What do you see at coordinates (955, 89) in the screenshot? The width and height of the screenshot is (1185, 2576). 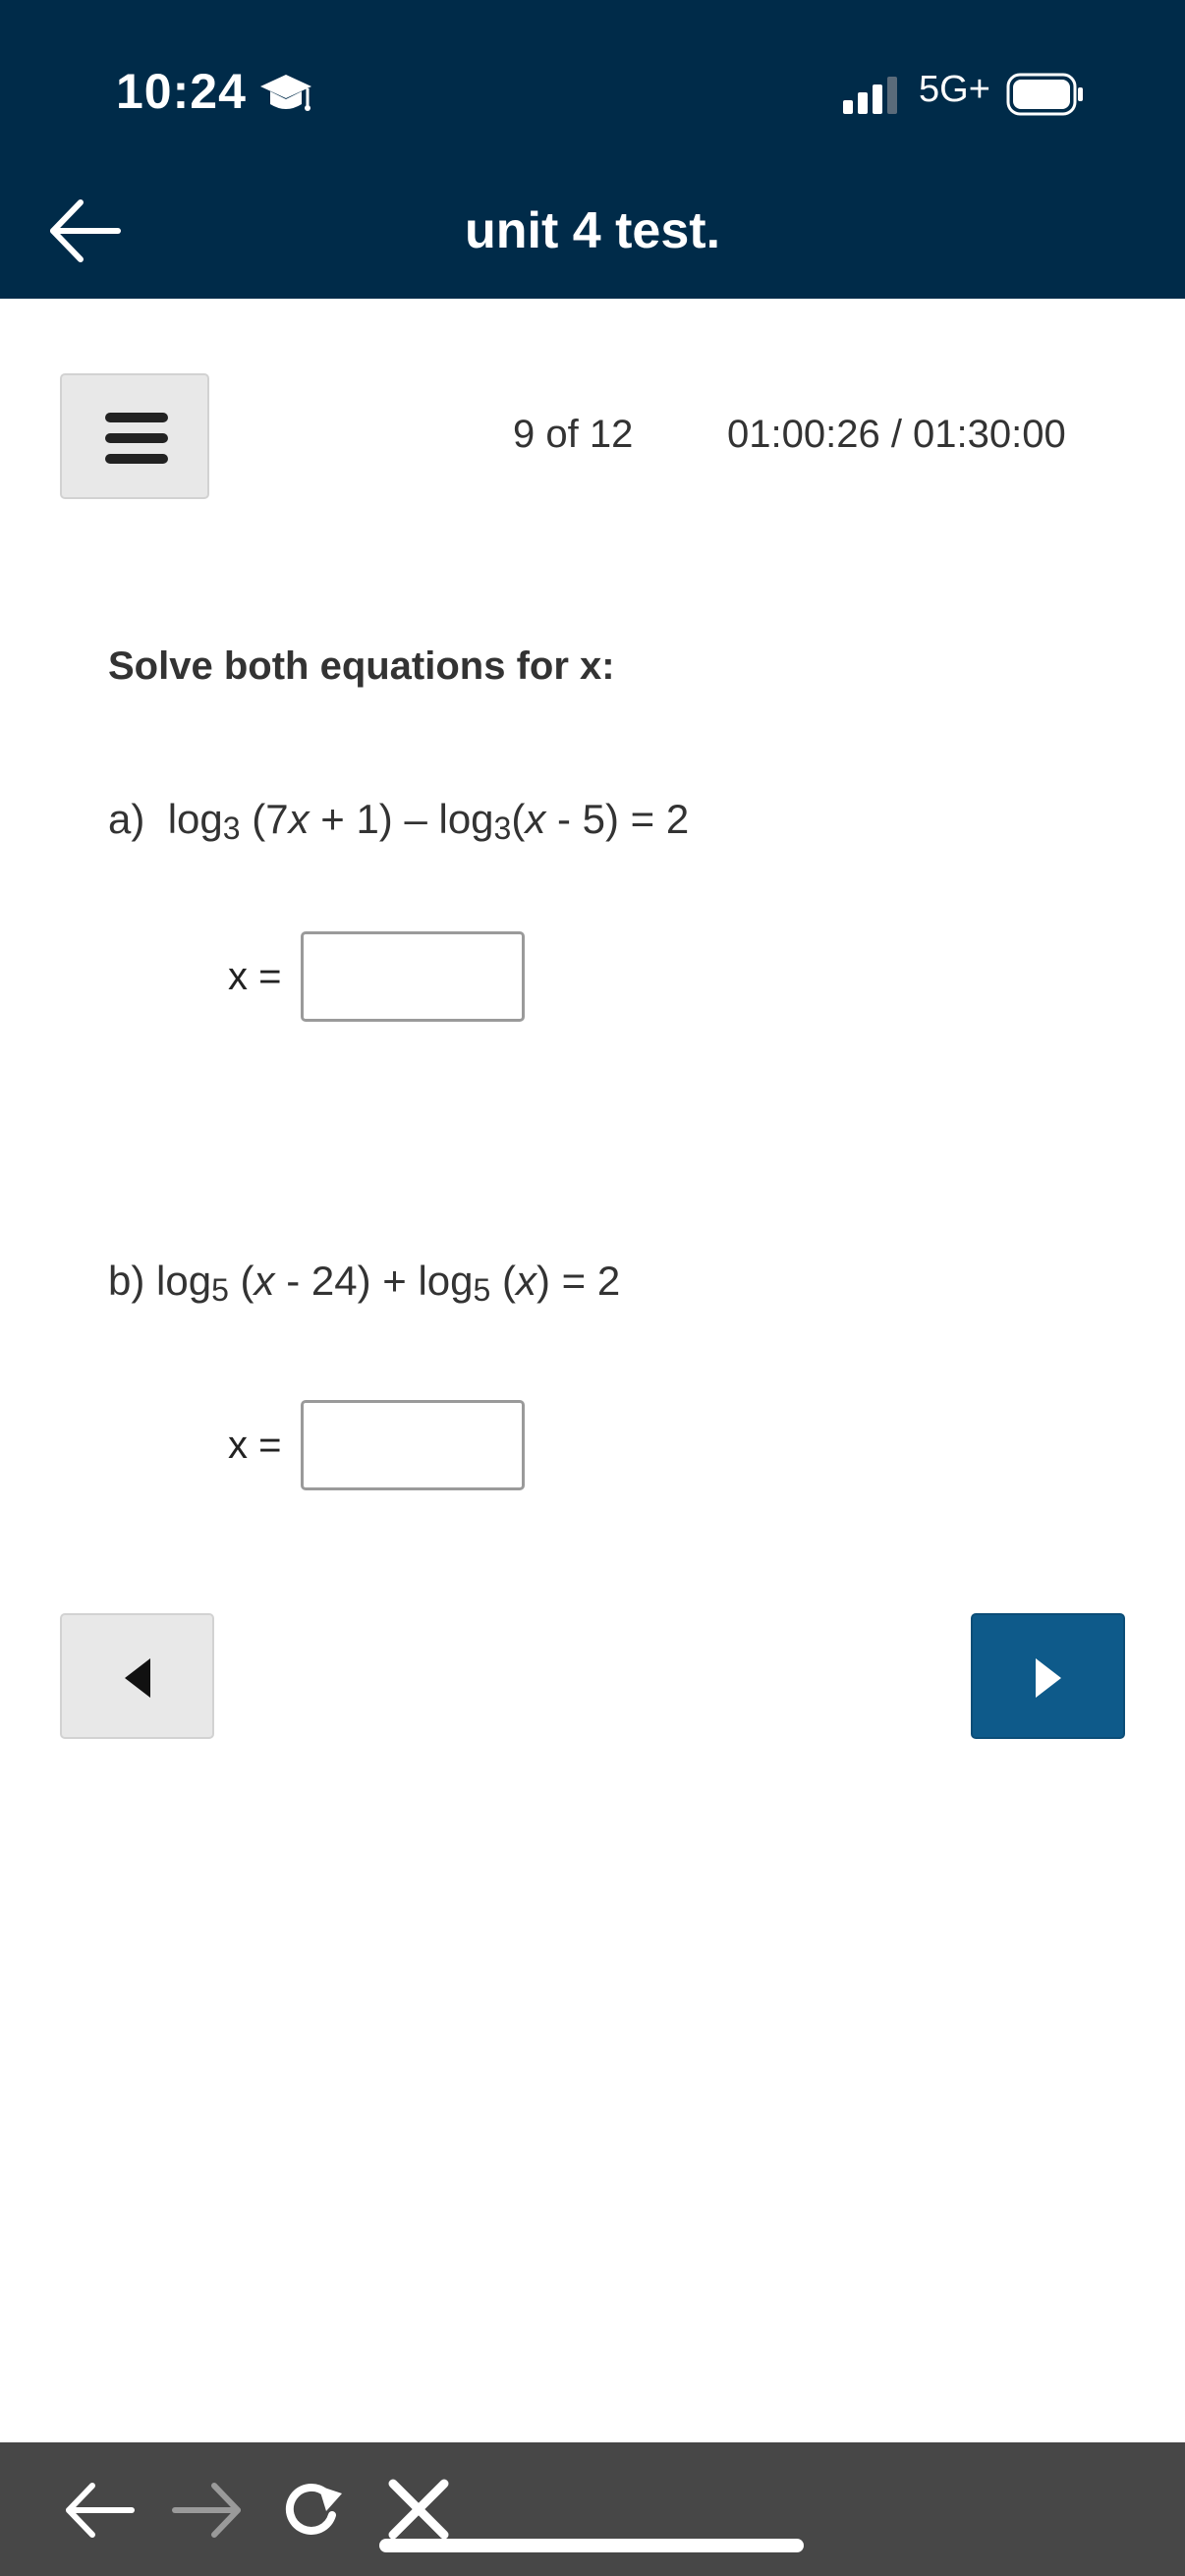 I see `network-type: 5G+` at bounding box center [955, 89].